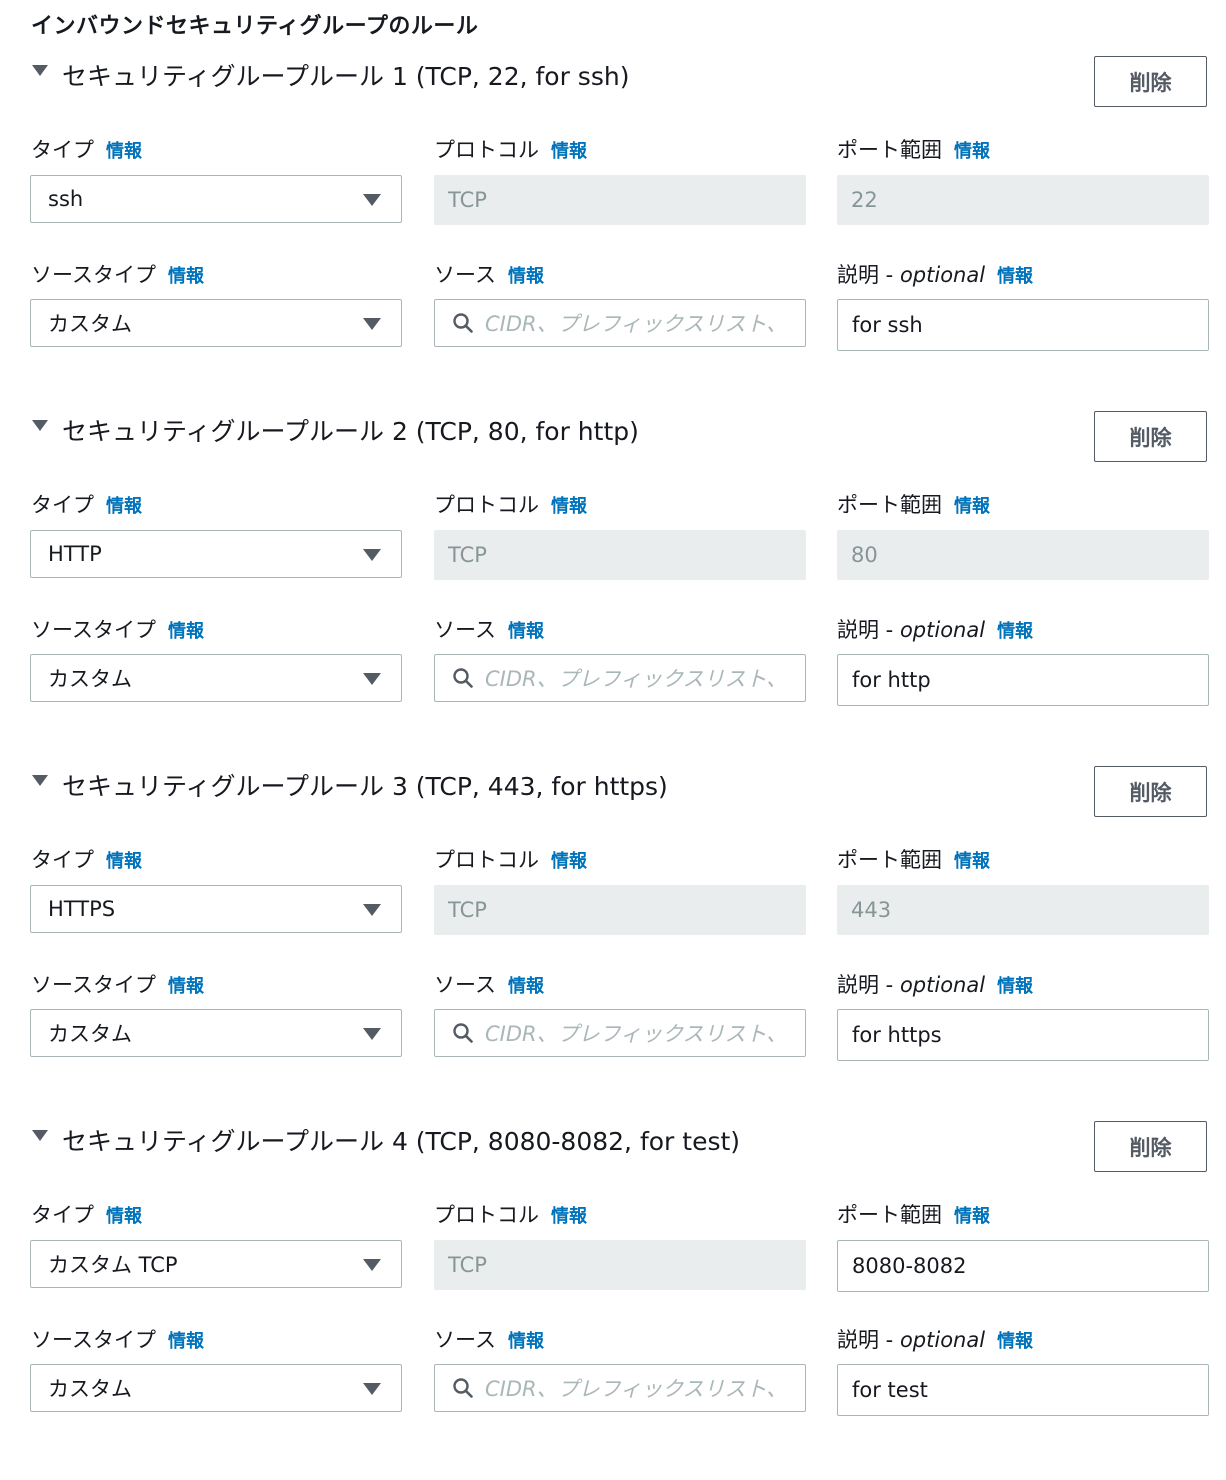  Describe the element at coordinates (889, 1215) in the screenshot. I see `port-range-label-text: ポート範囲` at that location.